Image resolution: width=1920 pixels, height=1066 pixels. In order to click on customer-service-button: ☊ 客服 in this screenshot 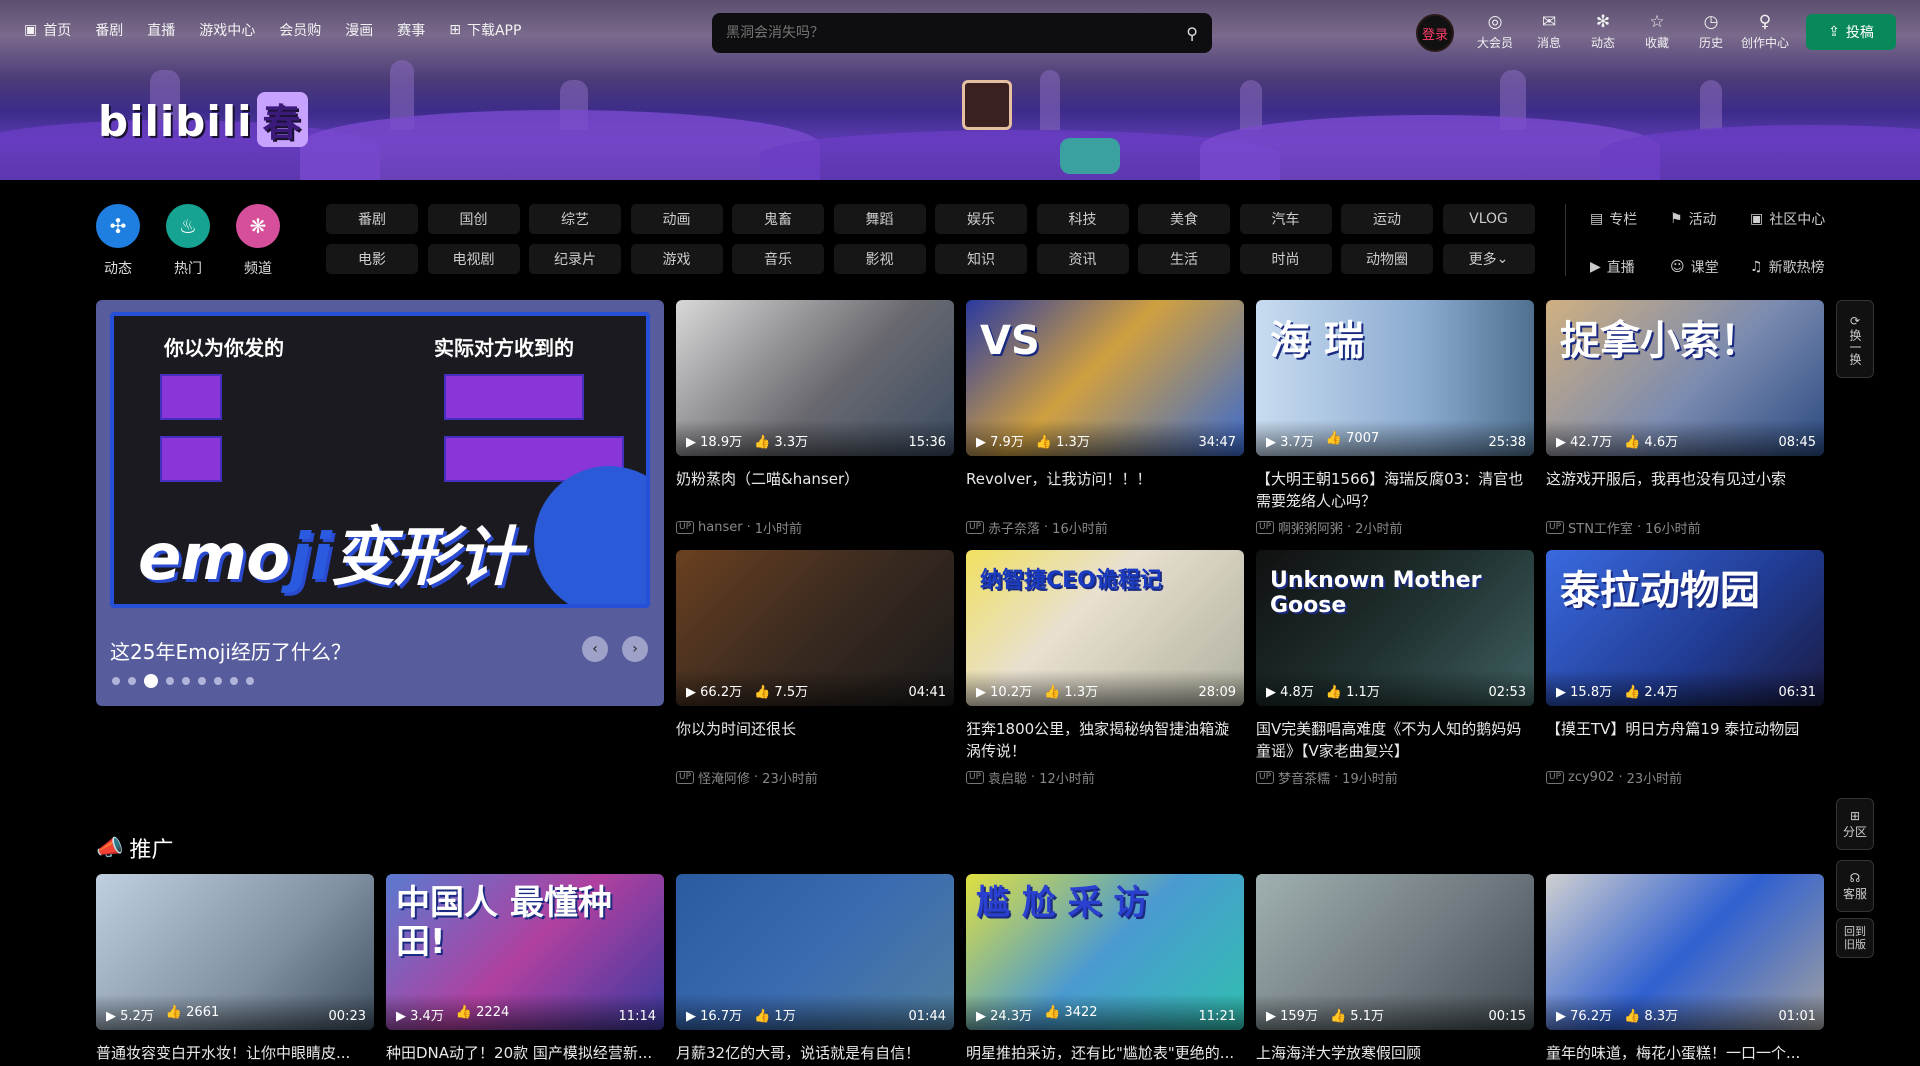, I will do `click(1855, 886)`.